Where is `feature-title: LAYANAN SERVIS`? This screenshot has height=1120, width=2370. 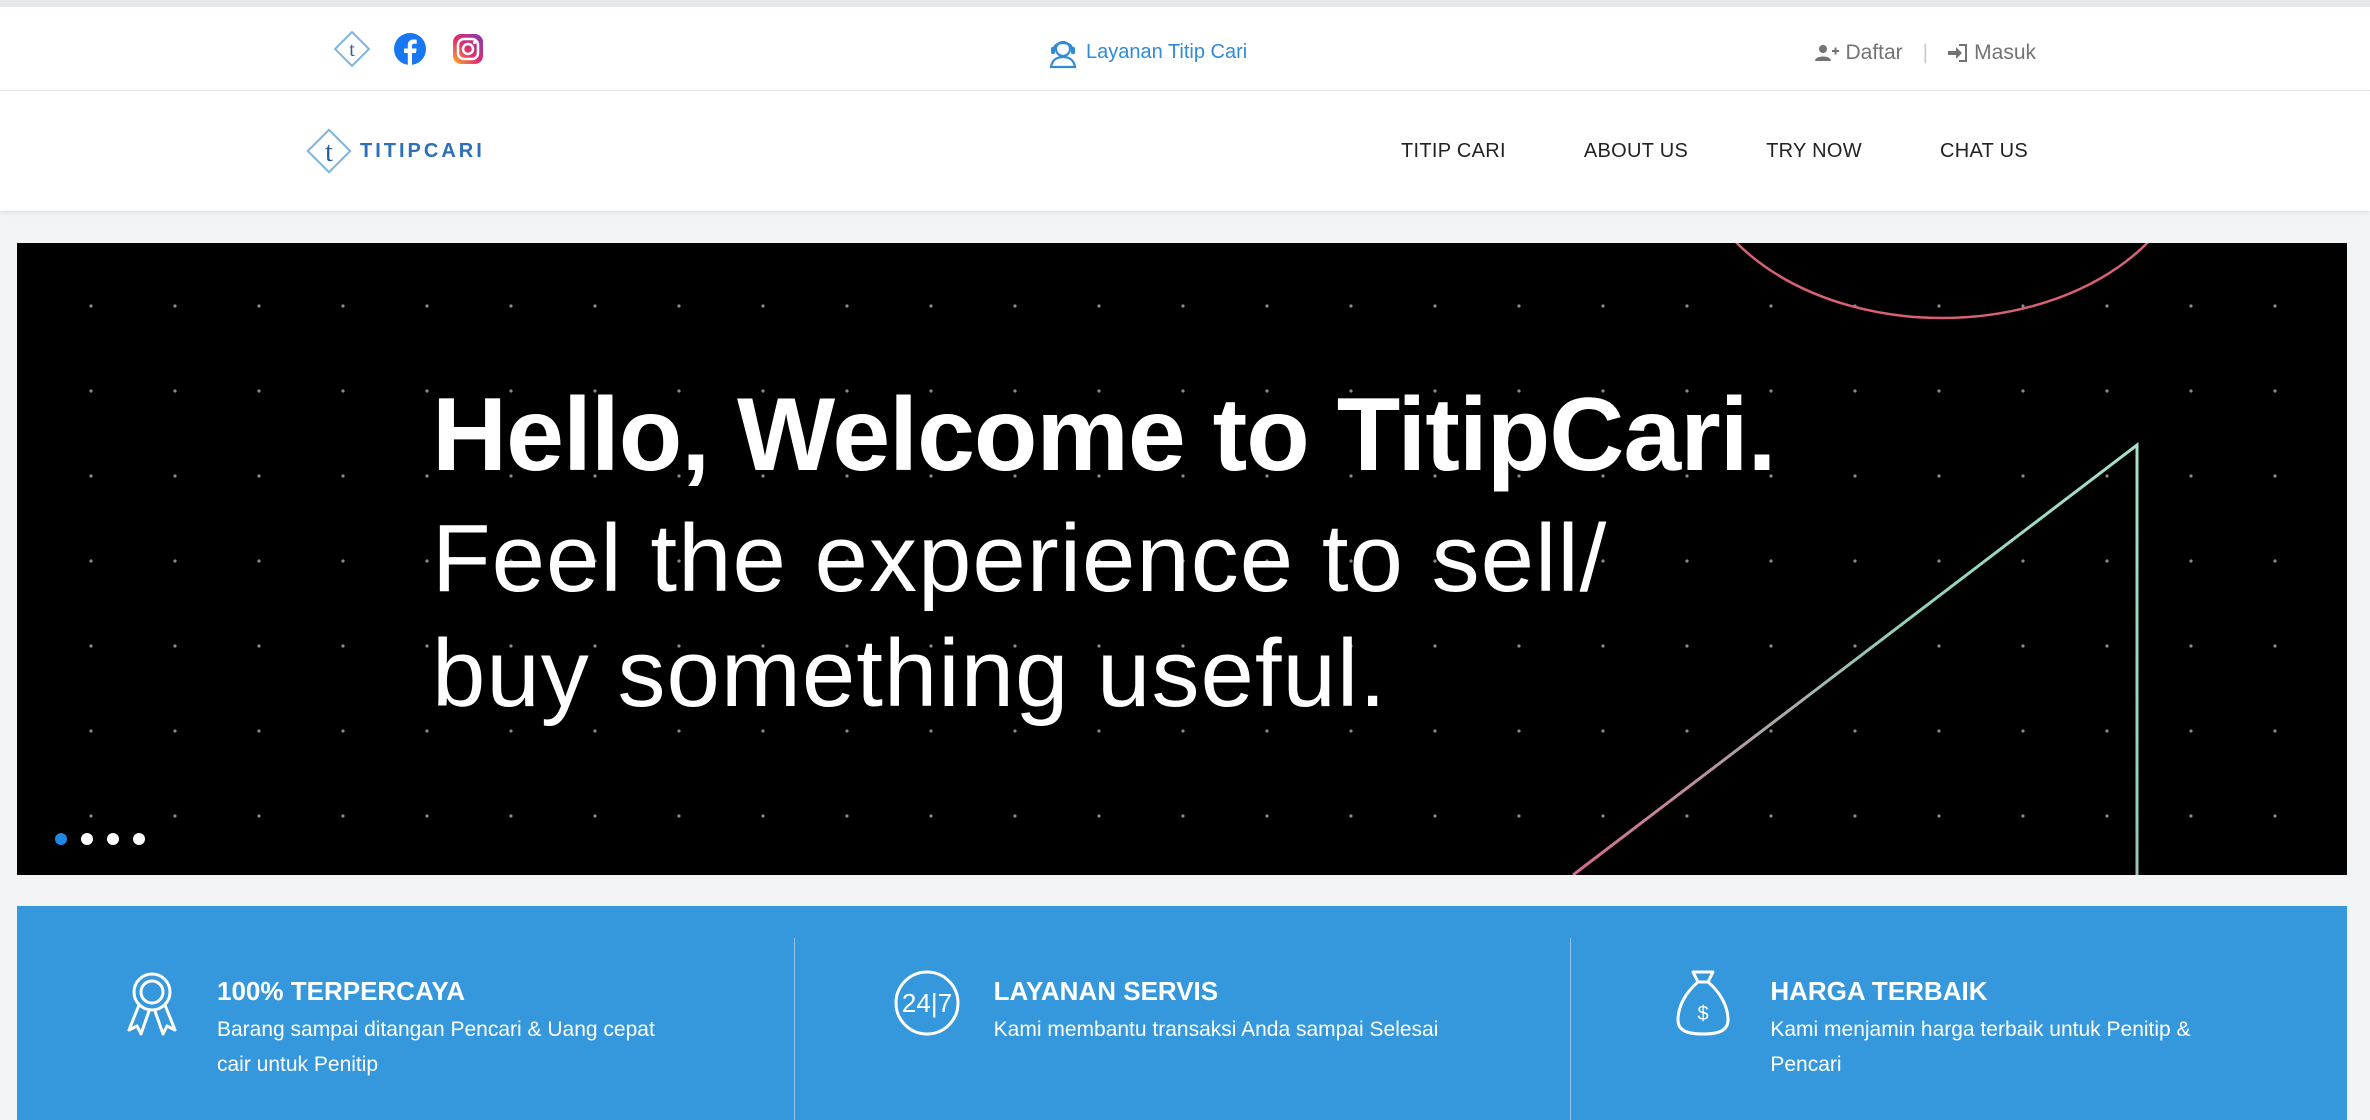
feature-title: LAYANAN SERVIS is located at coordinates (1106, 991).